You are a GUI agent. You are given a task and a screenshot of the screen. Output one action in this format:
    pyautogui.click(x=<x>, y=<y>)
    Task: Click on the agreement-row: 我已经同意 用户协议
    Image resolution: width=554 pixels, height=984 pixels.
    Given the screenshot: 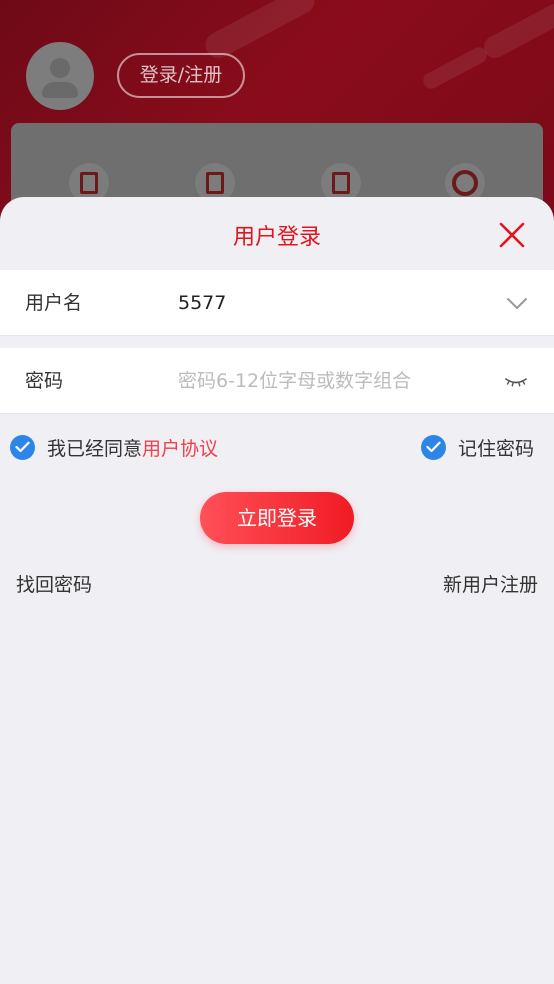 What is the action you would take?
    pyautogui.click(x=114, y=447)
    